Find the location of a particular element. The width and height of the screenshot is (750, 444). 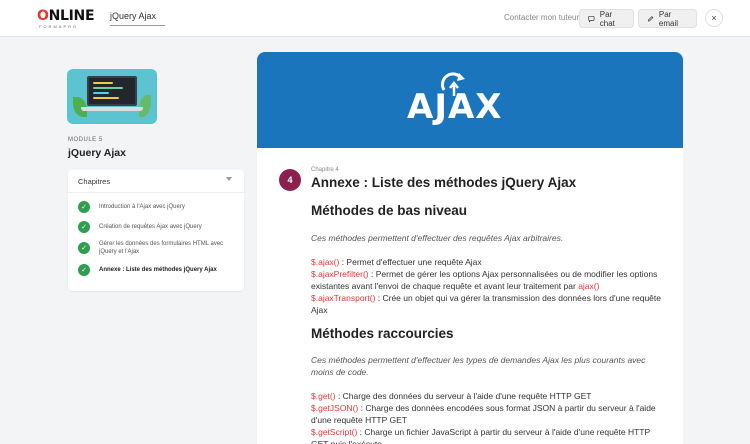

laptop-base is located at coordinates (112, 109).